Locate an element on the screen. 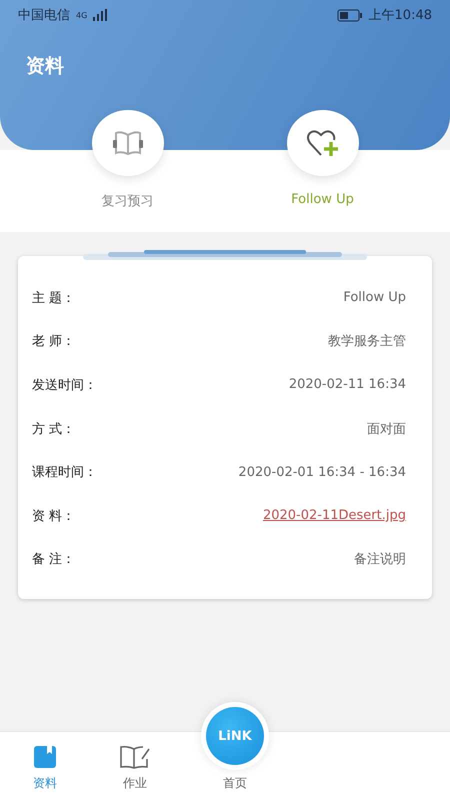 The image size is (450, 800). detail-label: 发送时间： is located at coordinates (64, 385).